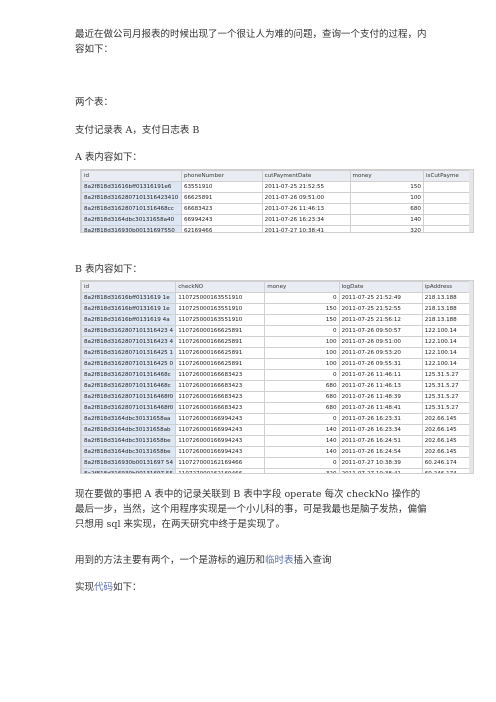 The width and height of the screenshot is (496, 702). I want to click on column-header: logDate, so click(380, 287).